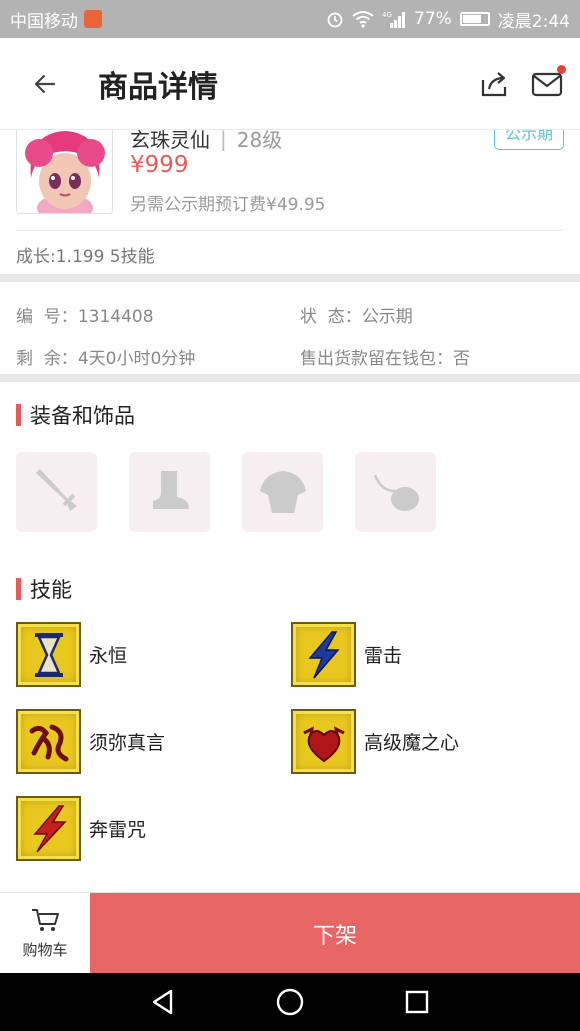 The width and height of the screenshot is (580, 1031). Describe the element at coordinates (290, 84) in the screenshot. I see `app-header: 商品详情` at that location.